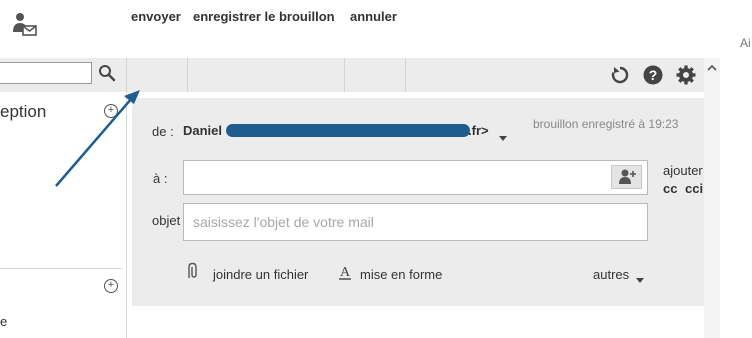  I want to click on to-input, so click(415, 177).